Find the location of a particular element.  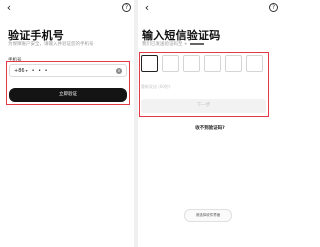

phone-input: • • • is located at coordinates (40, 71).